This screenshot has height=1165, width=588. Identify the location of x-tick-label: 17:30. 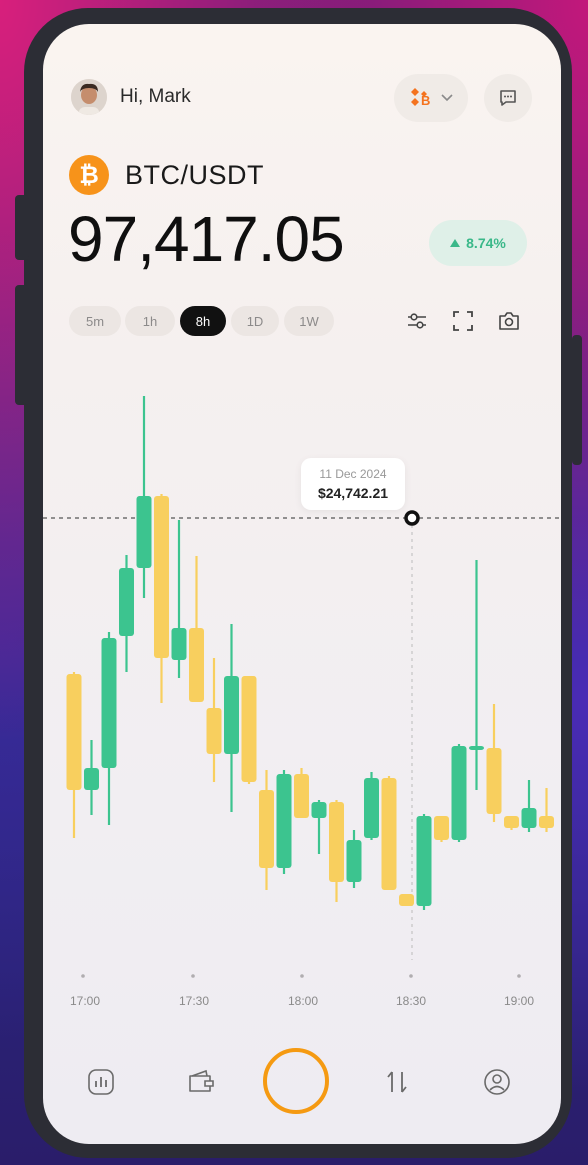
(194, 1001).